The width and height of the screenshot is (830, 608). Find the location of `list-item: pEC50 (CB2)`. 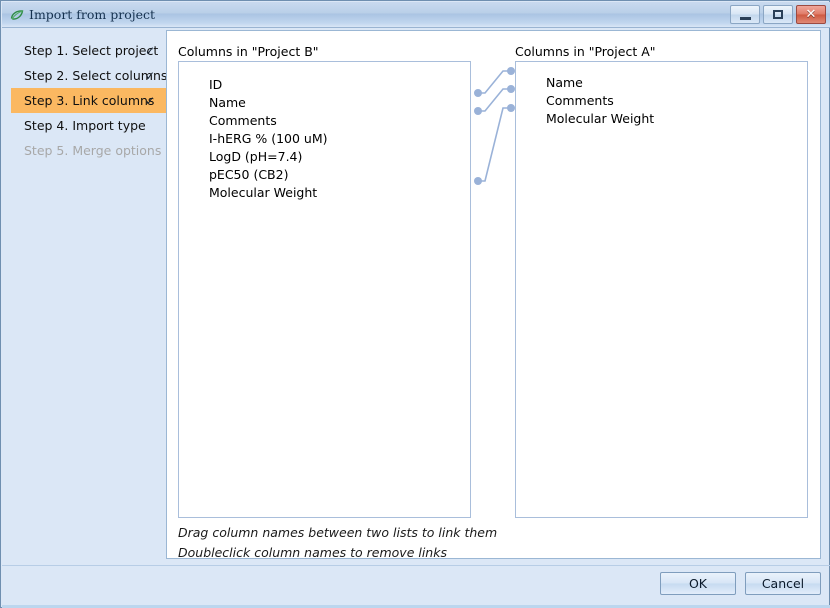

list-item: pEC50 (CB2) is located at coordinates (248, 175).